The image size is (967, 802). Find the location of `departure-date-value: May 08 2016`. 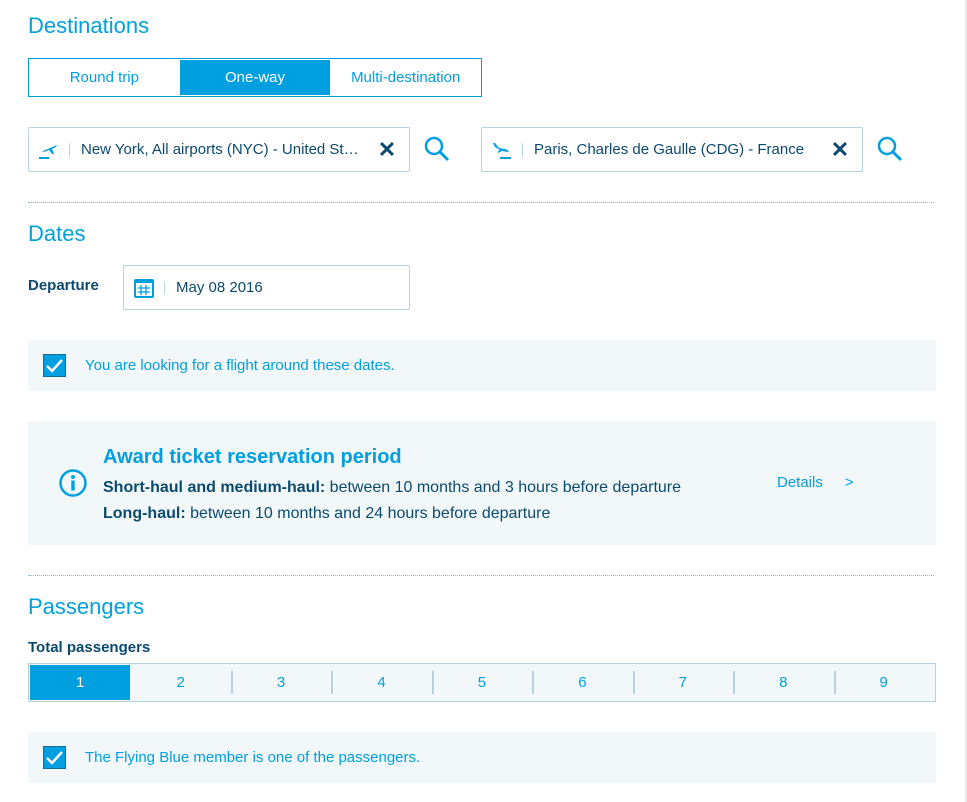

departure-date-value: May 08 2016 is located at coordinates (219, 287).